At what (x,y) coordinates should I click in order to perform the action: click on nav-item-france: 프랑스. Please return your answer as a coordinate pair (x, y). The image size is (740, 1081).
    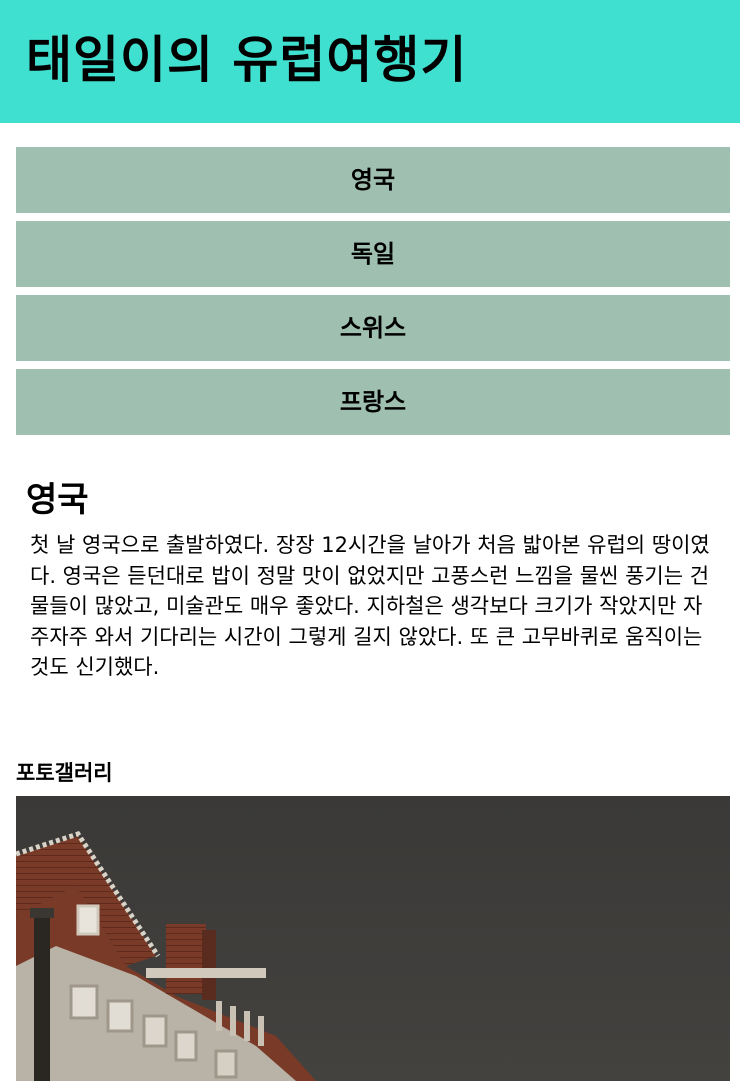
    Looking at the image, I should click on (373, 402).